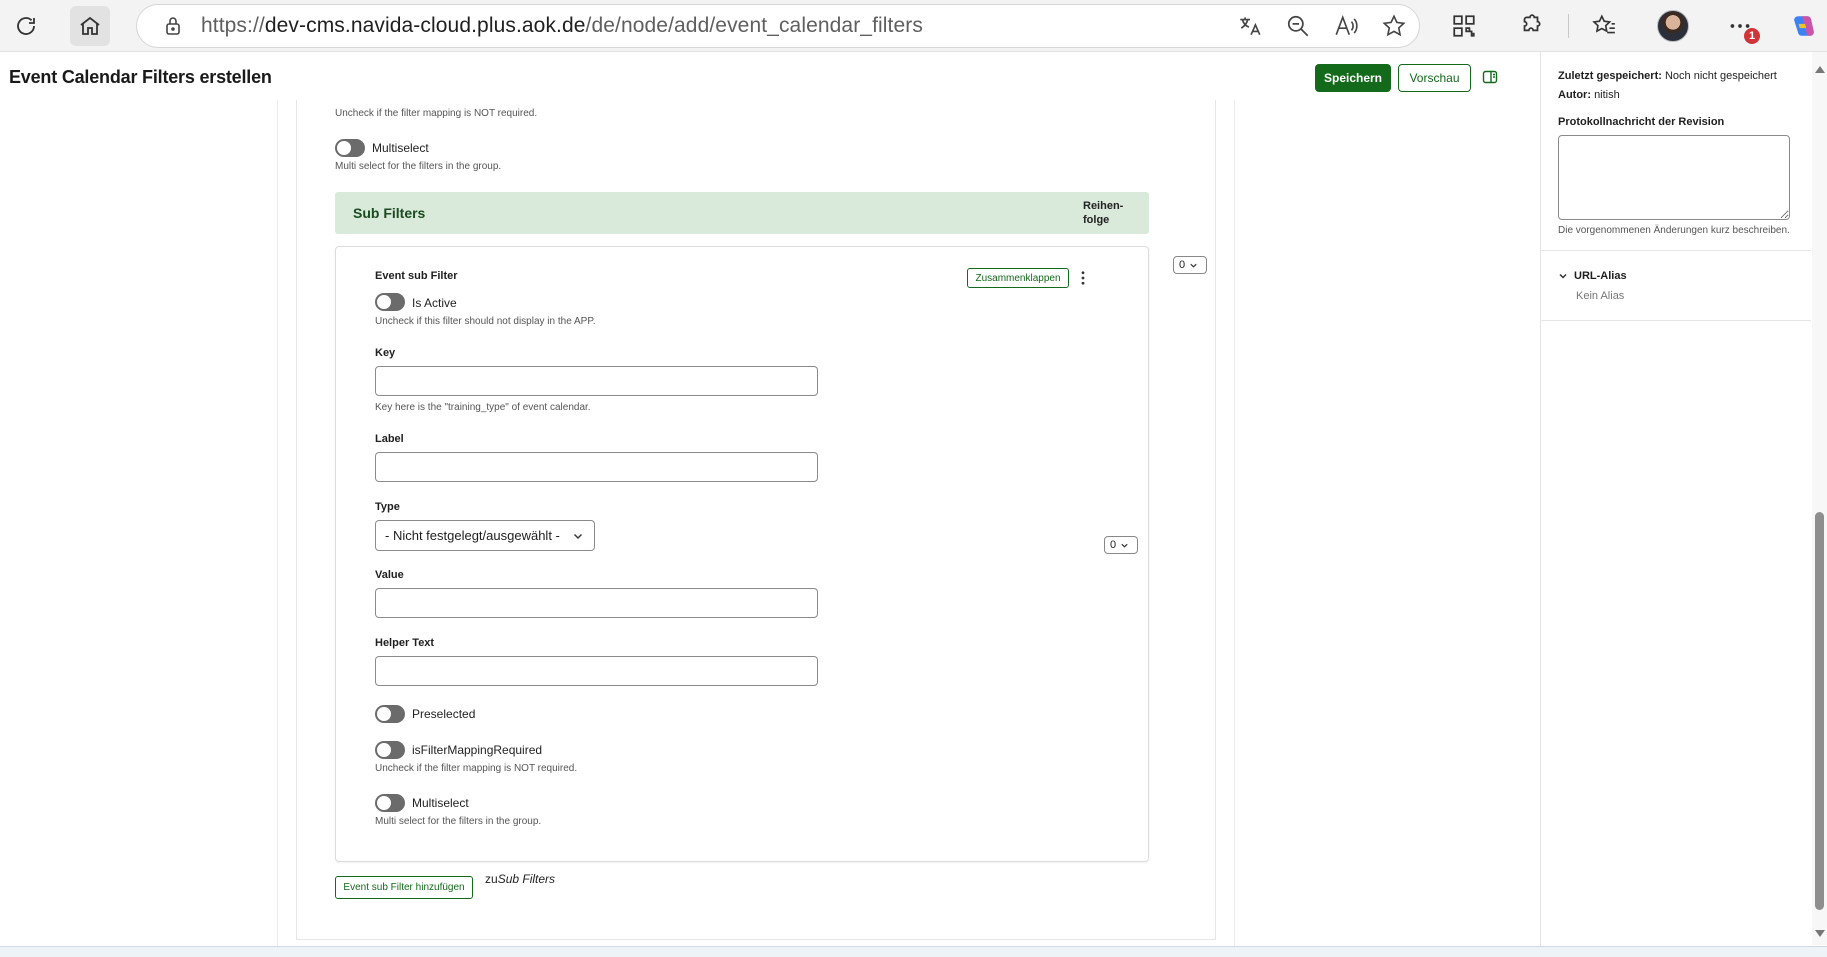 This screenshot has height=957, width=1827. I want to click on item-multiselect-label: Multiselect, so click(440, 803).